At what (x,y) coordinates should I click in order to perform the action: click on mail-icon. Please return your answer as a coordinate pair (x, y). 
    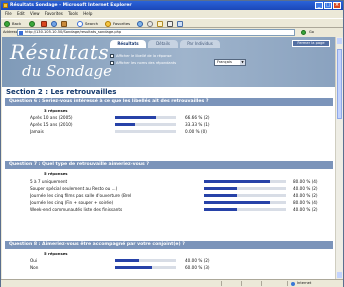
    Looking at the image, I should click on (160, 24).